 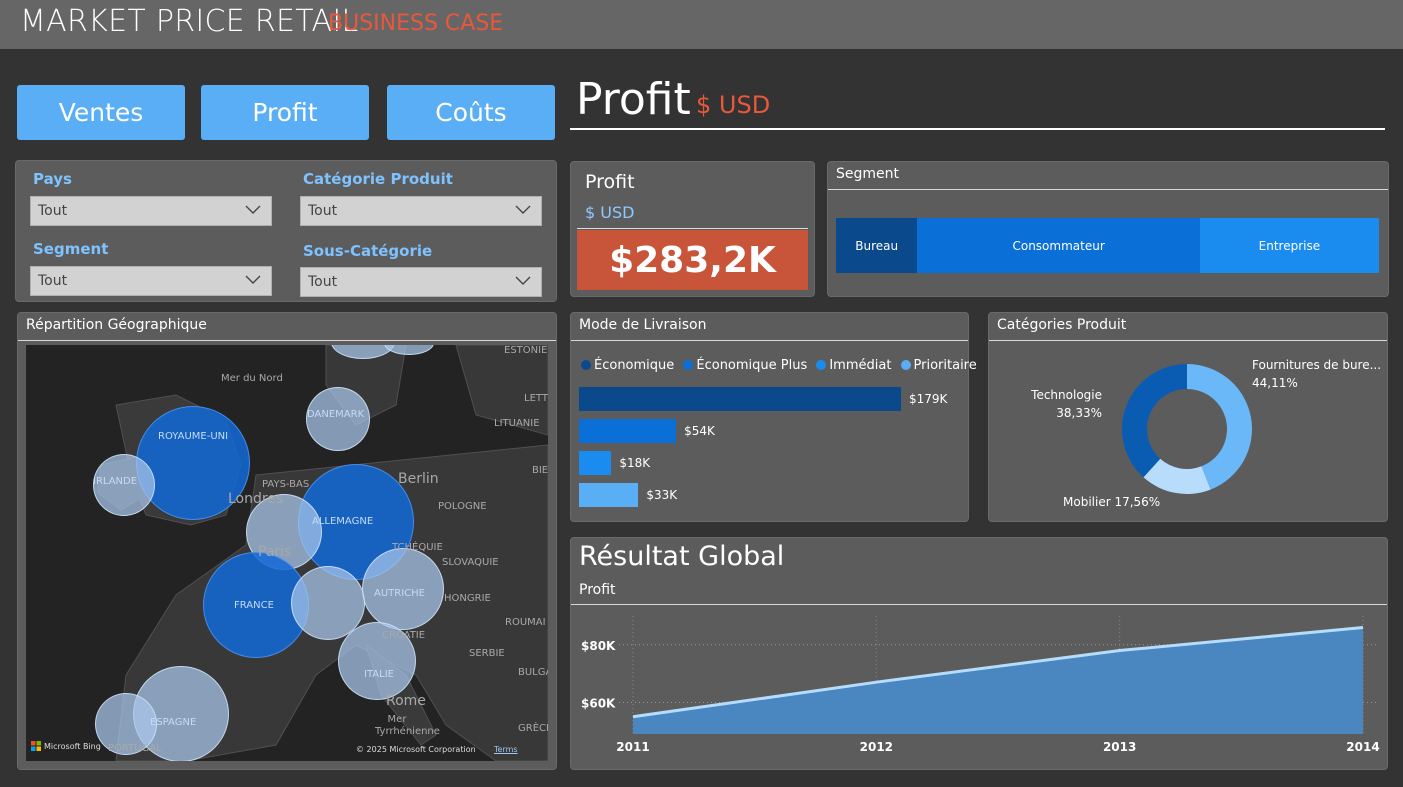 What do you see at coordinates (1111, 502) in the screenshot?
I see `donut-label: Mobilier 17,56%` at bounding box center [1111, 502].